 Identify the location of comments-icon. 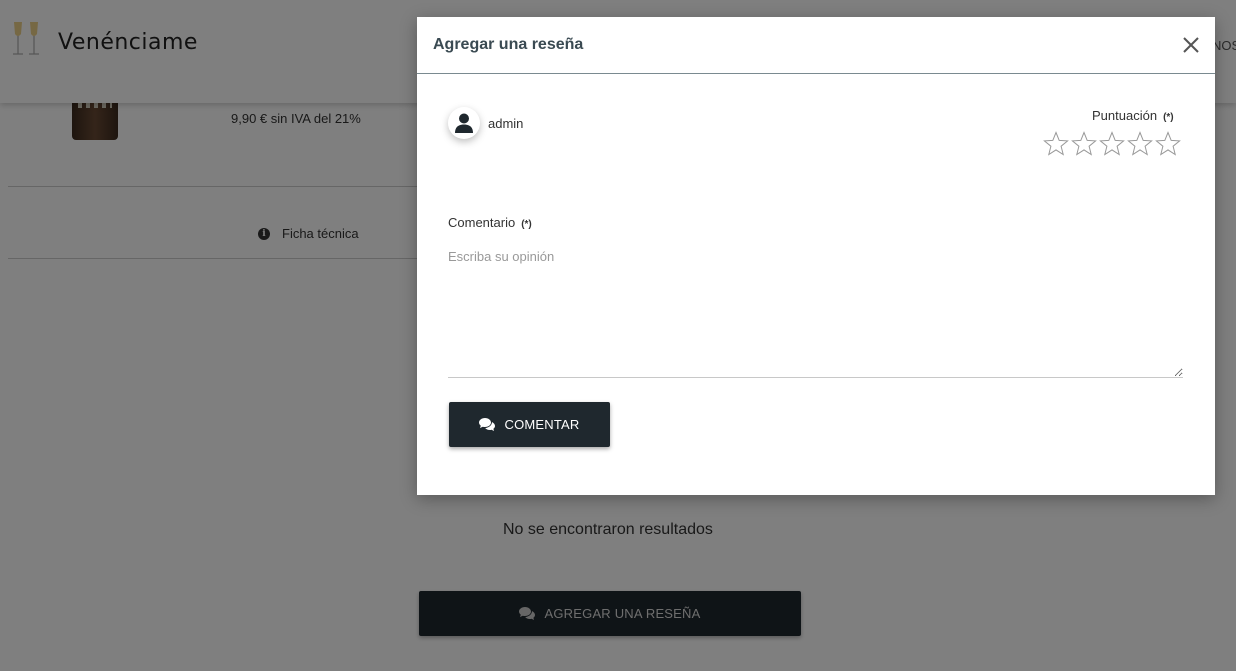
(487, 424).